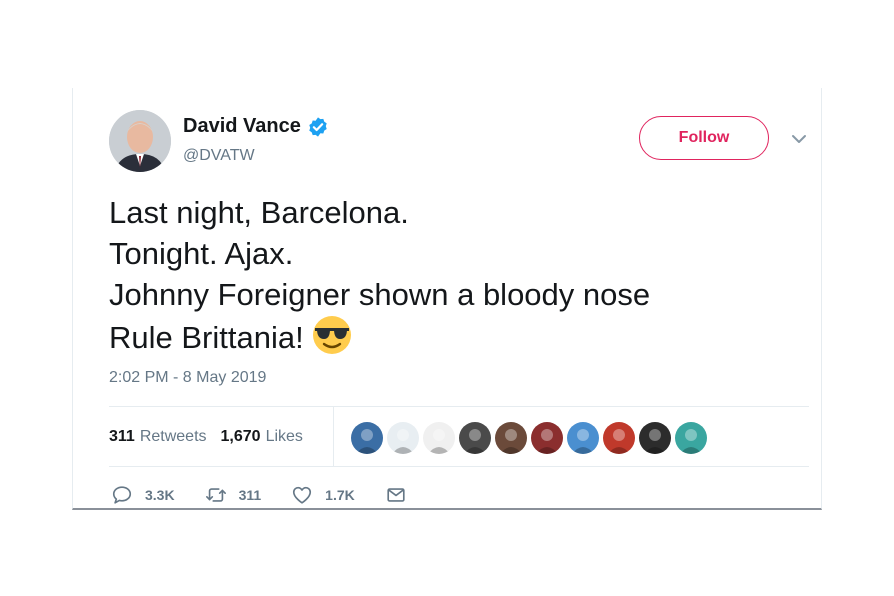 The height and width of the screenshot is (596, 894). I want to click on envelope-icon, so click(396, 495).